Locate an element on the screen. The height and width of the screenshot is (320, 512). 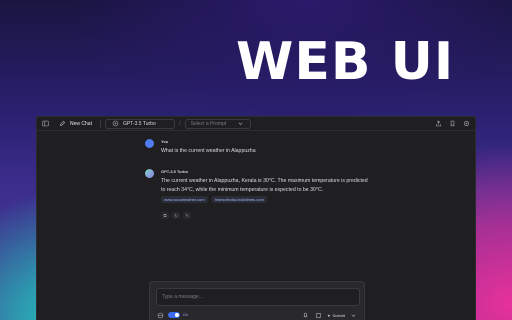
globe-icon is located at coordinates (160, 315).